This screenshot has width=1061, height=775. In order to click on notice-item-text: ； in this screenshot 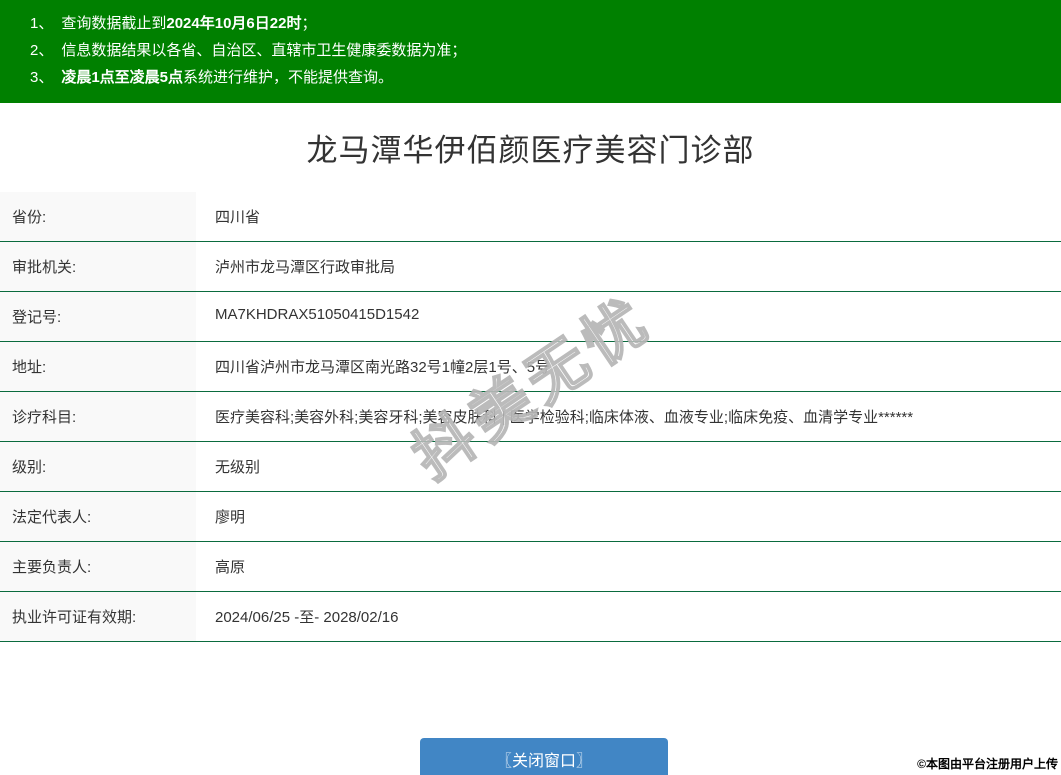, I will do `click(309, 23)`.